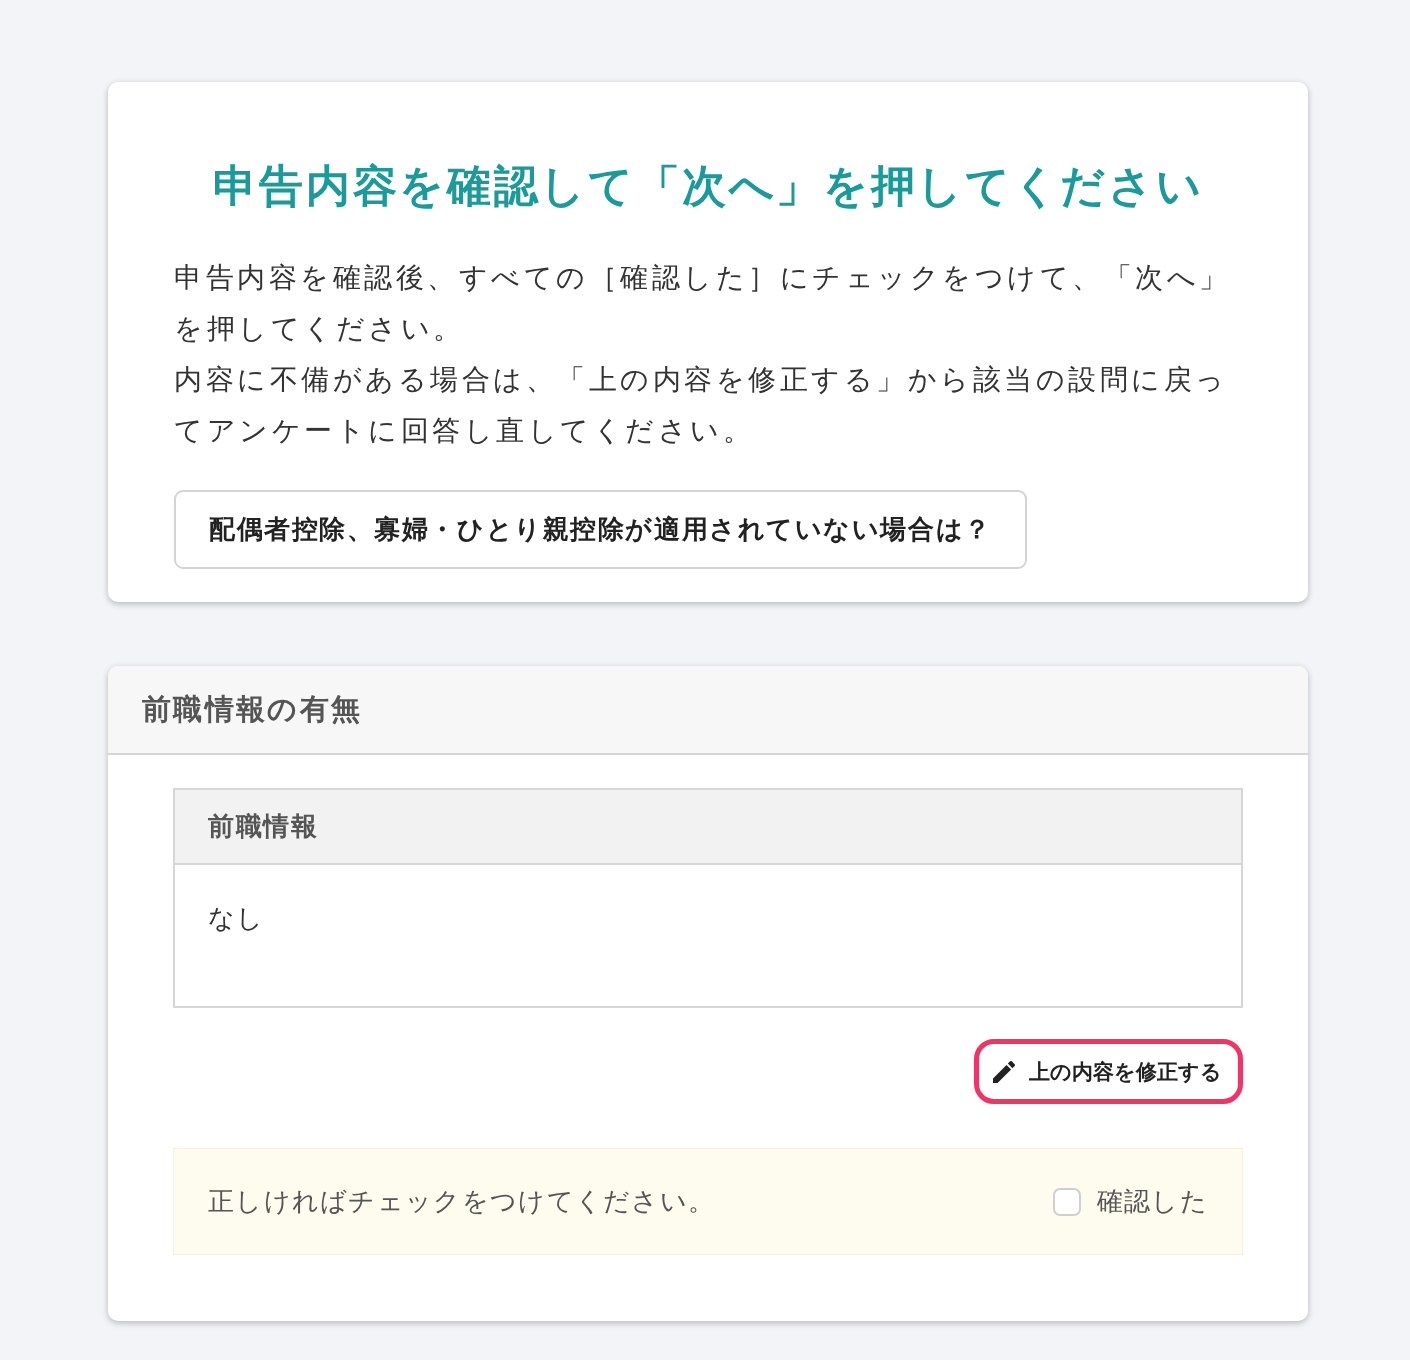  Describe the element at coordinates (1152, 1201) in the screenshot. I see `checkbox-label: 確認した` at that location.